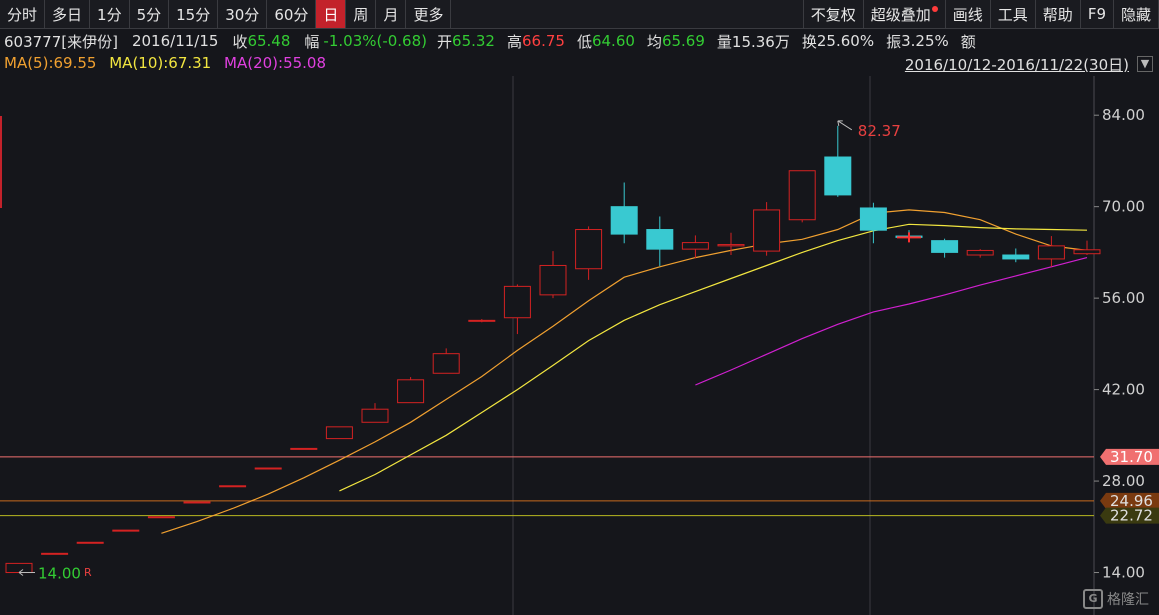 Image resolution: width=1159 pixels, height=615 pixels. I want to click on period-button: 更多, so click(429, 14).